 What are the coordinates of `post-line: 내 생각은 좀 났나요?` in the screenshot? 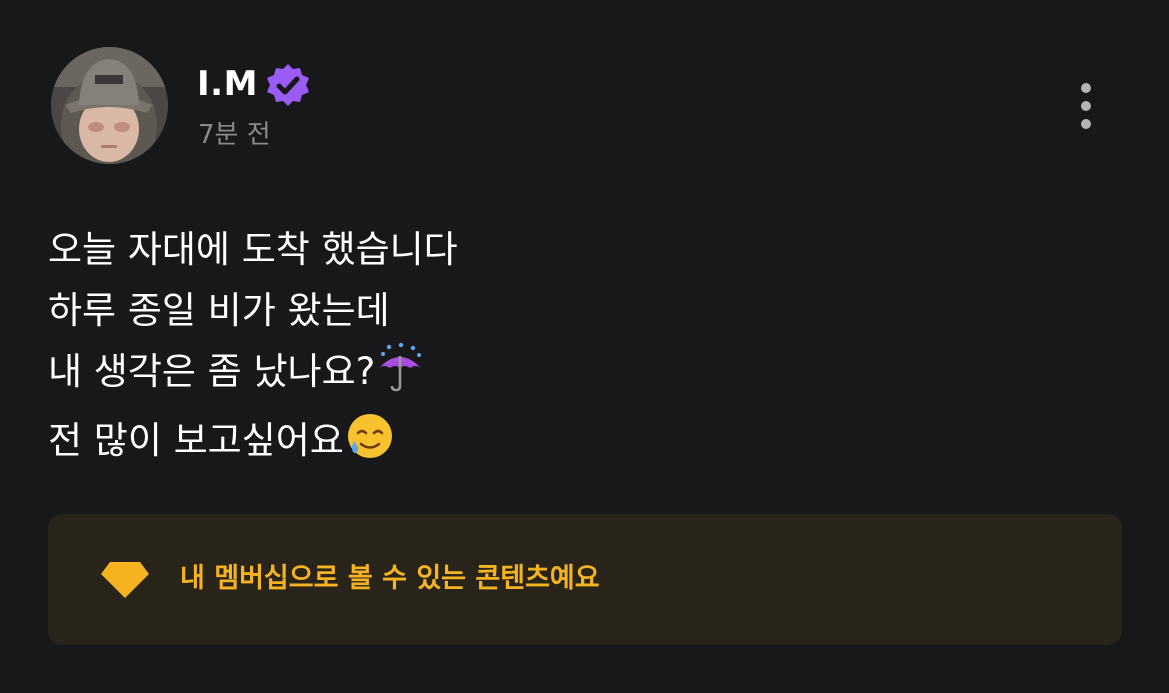 It's located at (253, 375).